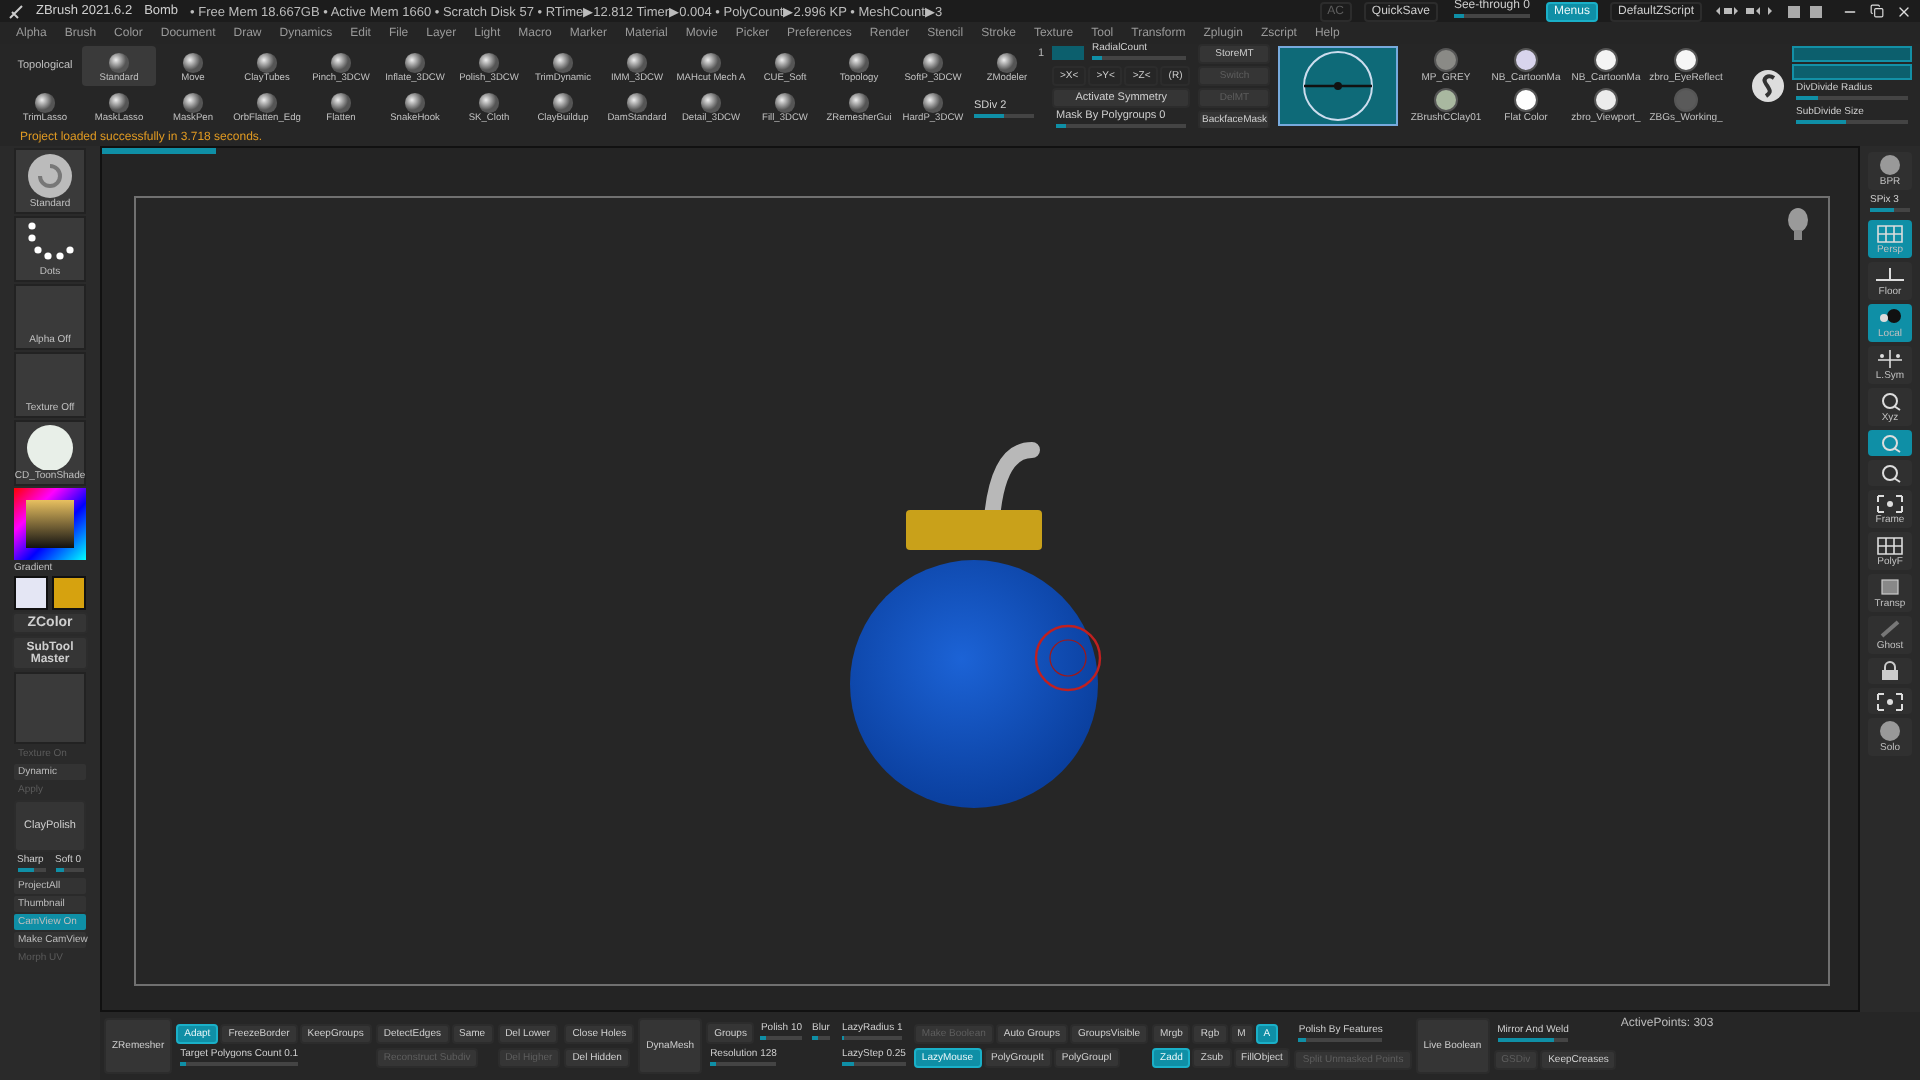 The image size is (1920, 1080). Describe the element at coordinates (1768, 86) in the screenshot. I see `swirl-logo-icon` at that location.